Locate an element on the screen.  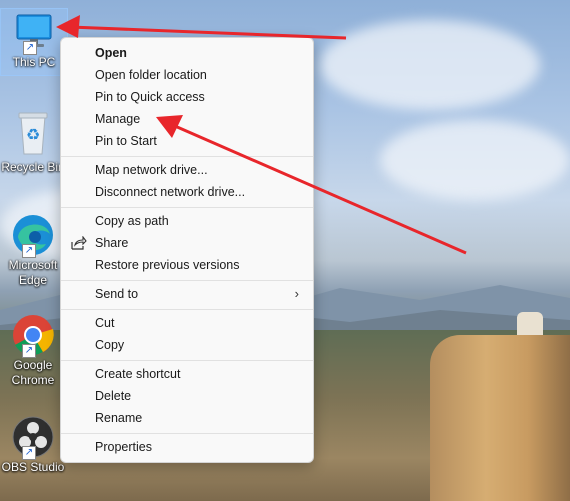
menu-item-pin-quick-access: Pin to Quick access is located at coordinates (187, 97).